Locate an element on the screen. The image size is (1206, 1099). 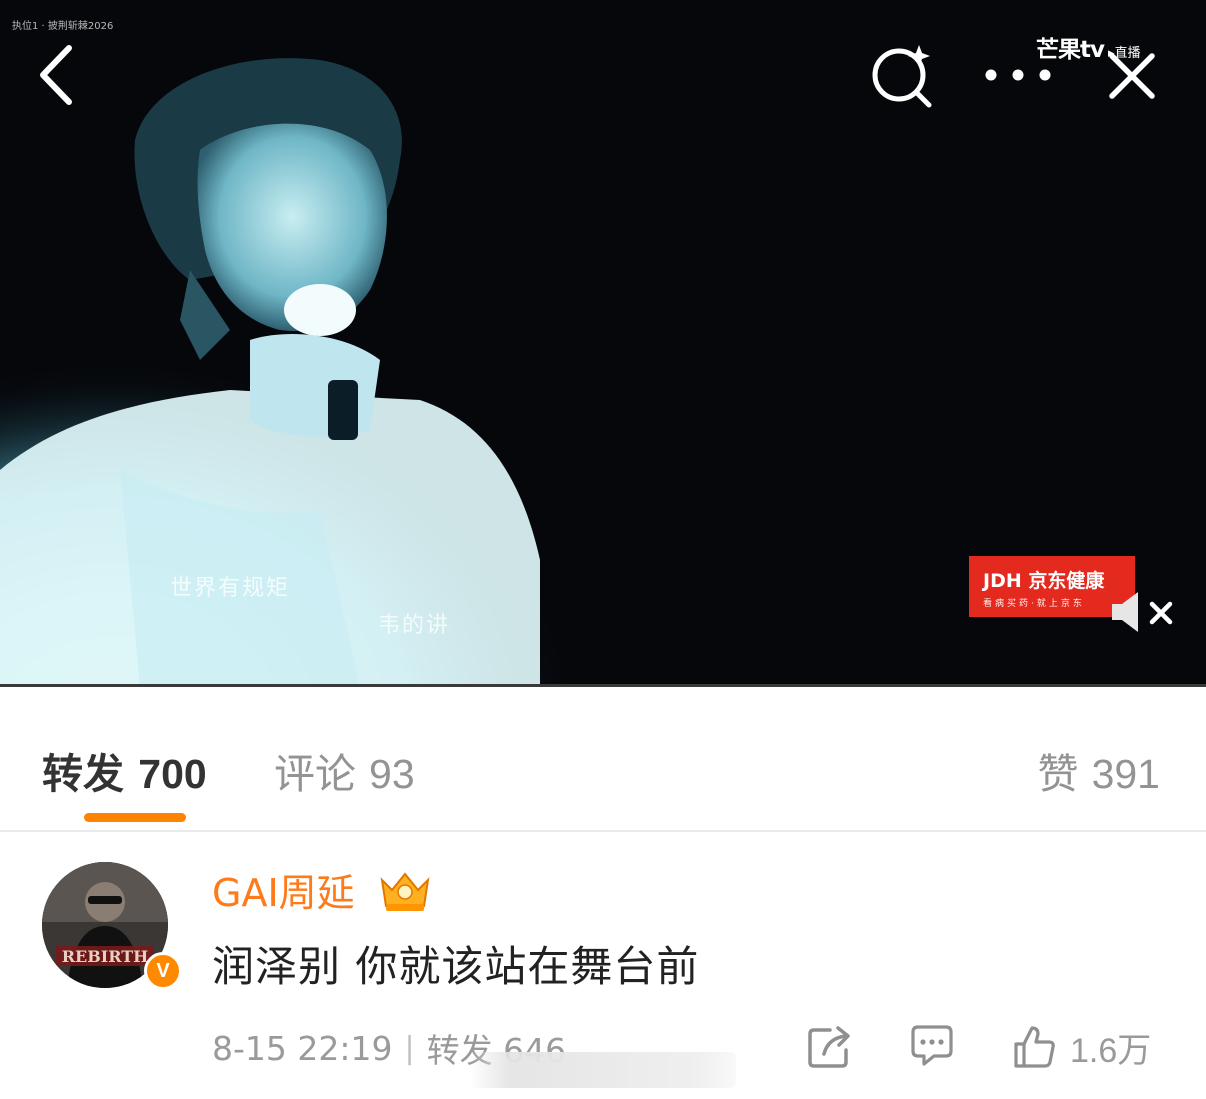
active-tab-indicator is located at coordinates (135, 817).